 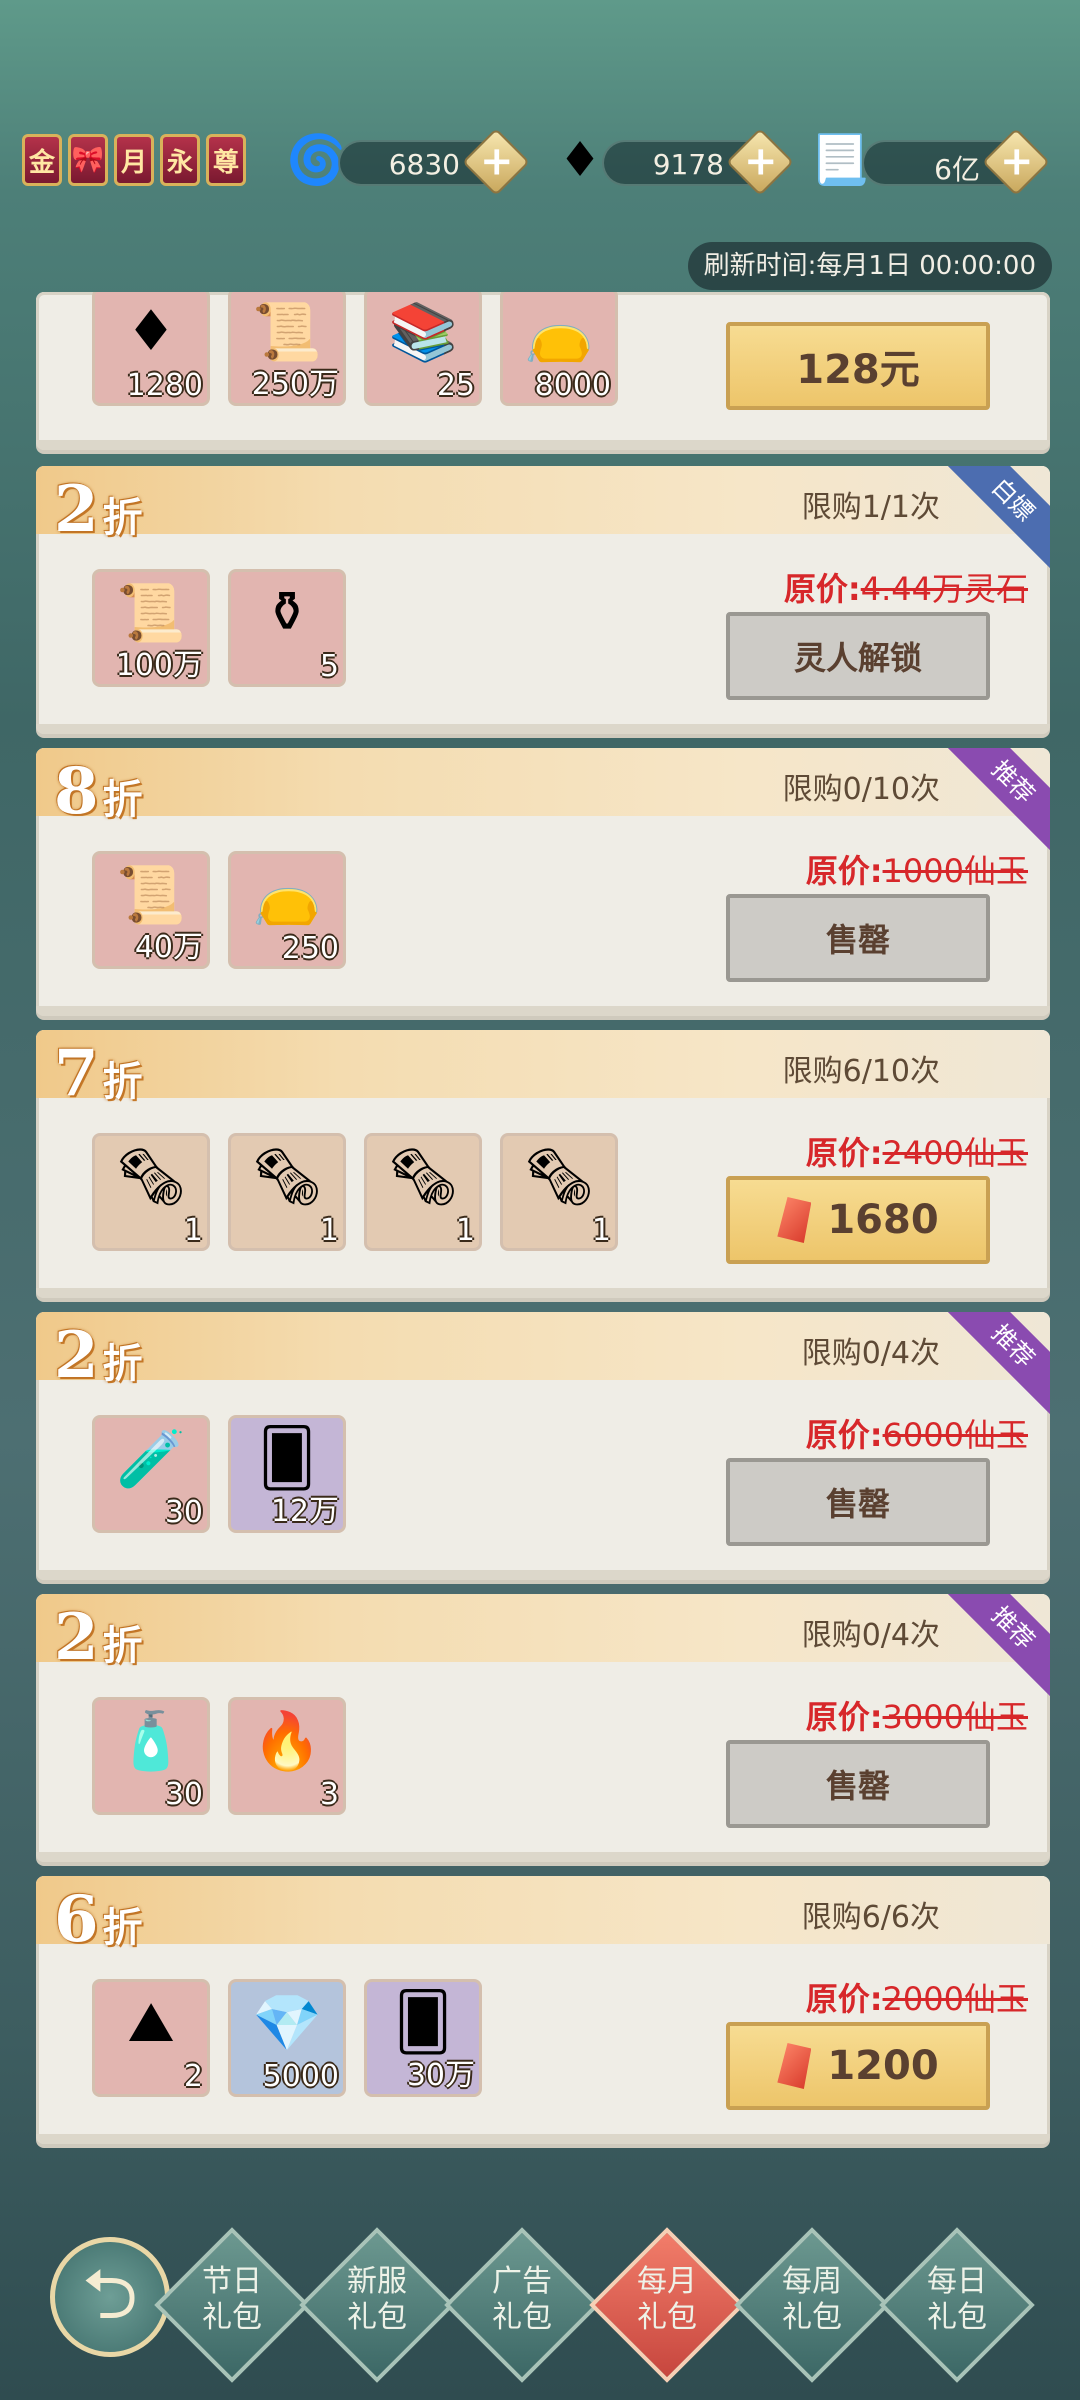 I want to click on original-price-value: 4.44万灵石, so click(x=944, y=589).